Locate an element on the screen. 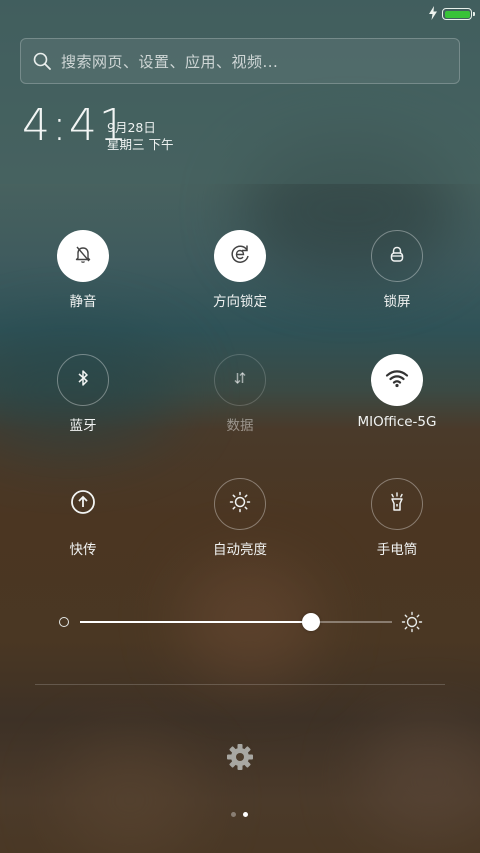  toggle-wifi: MIOffice-5G is located at coordinates (397, 392).